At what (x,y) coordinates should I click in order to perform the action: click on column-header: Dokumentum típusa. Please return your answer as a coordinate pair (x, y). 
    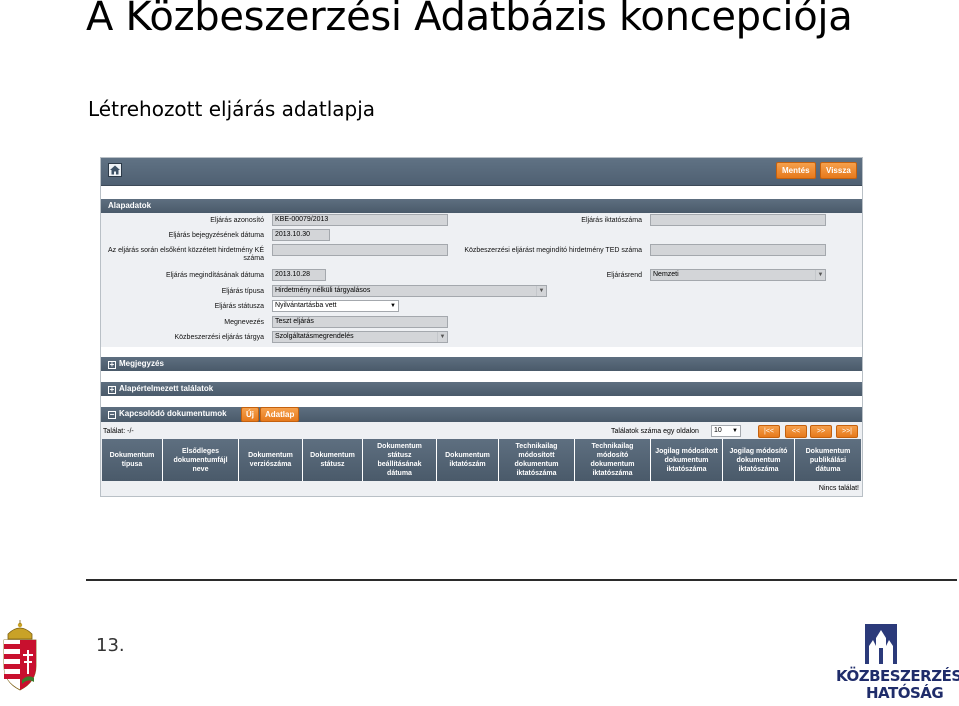
    Looking at the image, I should click on (132, 460).